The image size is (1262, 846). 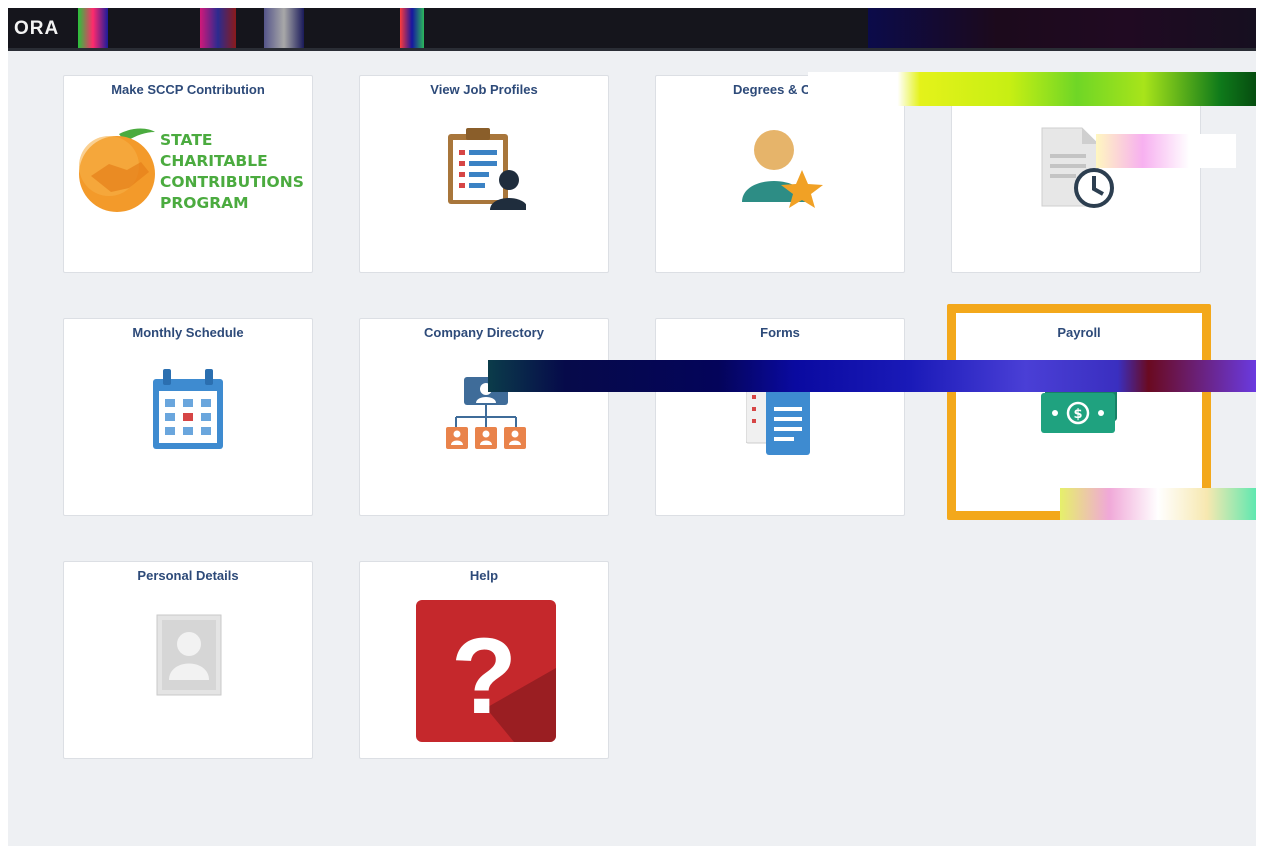 I want to click on oracle-logo: ORA, so click(x=37, y=28).